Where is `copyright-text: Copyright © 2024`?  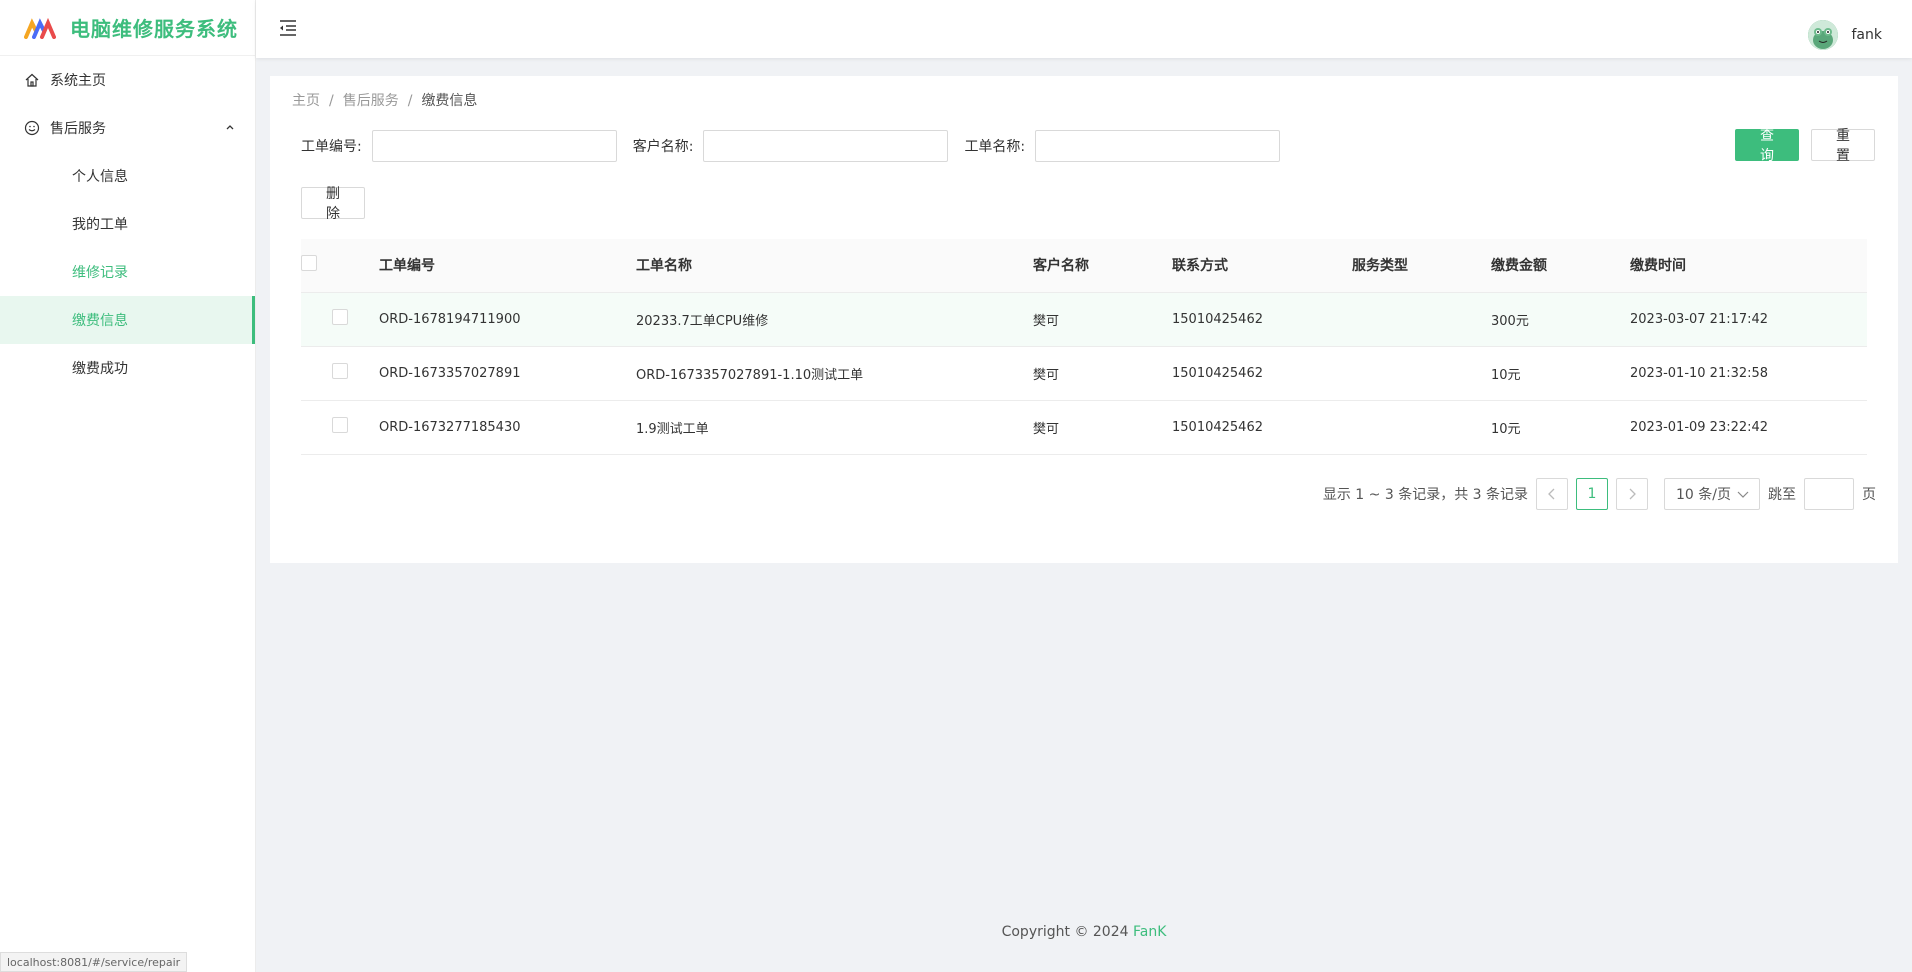 copyright-text: Copyright © 2024 is located at coordinates (1065, 932).